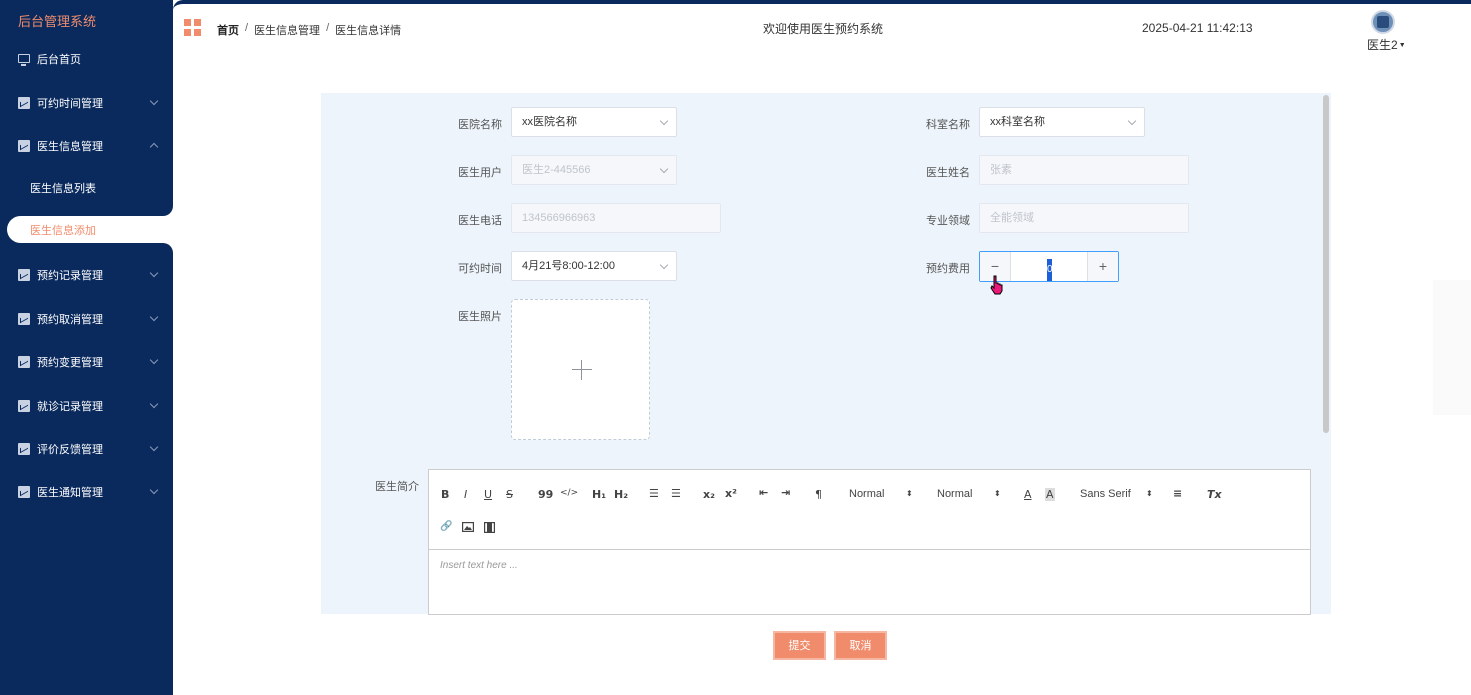  I want to click on breadcrumb-doctor-info: 医生信息管理, so click(287, 31).